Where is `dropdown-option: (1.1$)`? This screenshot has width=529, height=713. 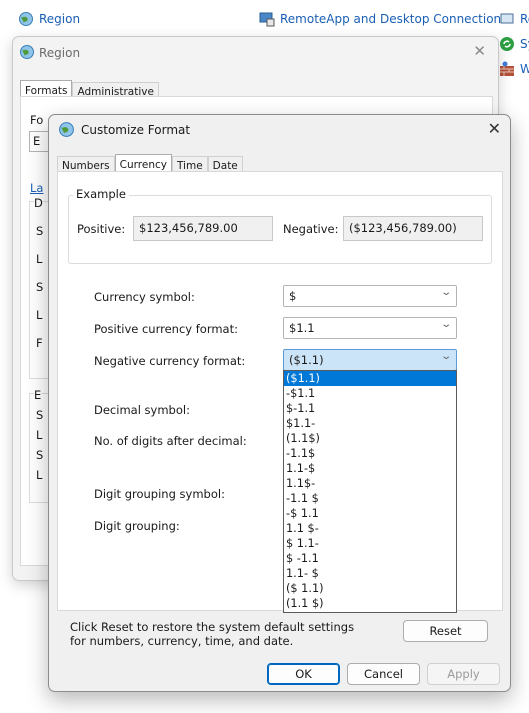
dropdown-option: (1.1$) is located at coordinates (370, 438).